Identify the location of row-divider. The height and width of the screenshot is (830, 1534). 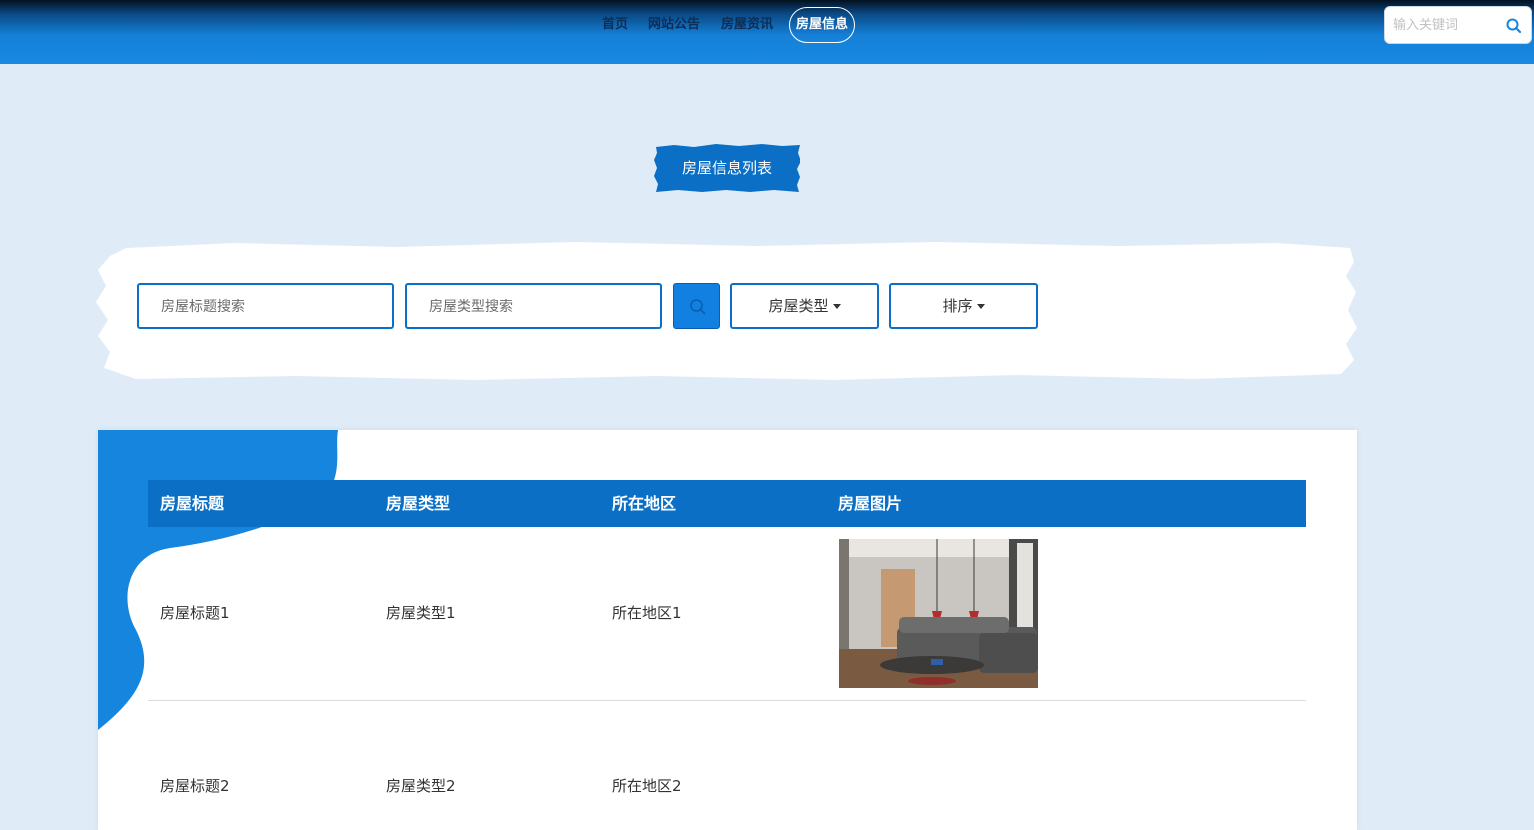
(727, 700).